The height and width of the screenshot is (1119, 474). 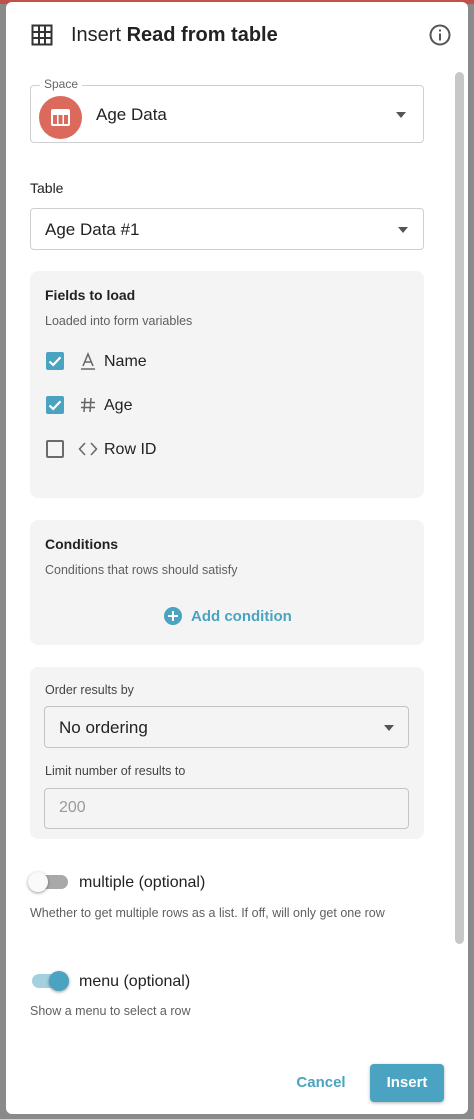 I want to click on multiple-label: multiple (optional), so click(x=142, y=882).